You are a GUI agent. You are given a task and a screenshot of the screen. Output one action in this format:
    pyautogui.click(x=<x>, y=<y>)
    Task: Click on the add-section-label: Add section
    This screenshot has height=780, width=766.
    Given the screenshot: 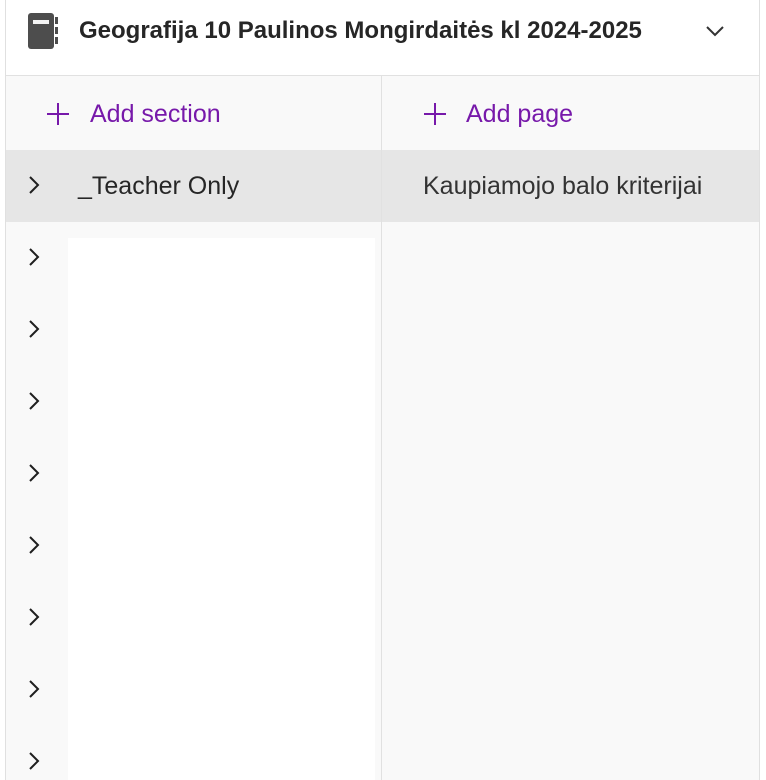 What is the action you would take?
    pyautogui.click(x=155, y=114)
    